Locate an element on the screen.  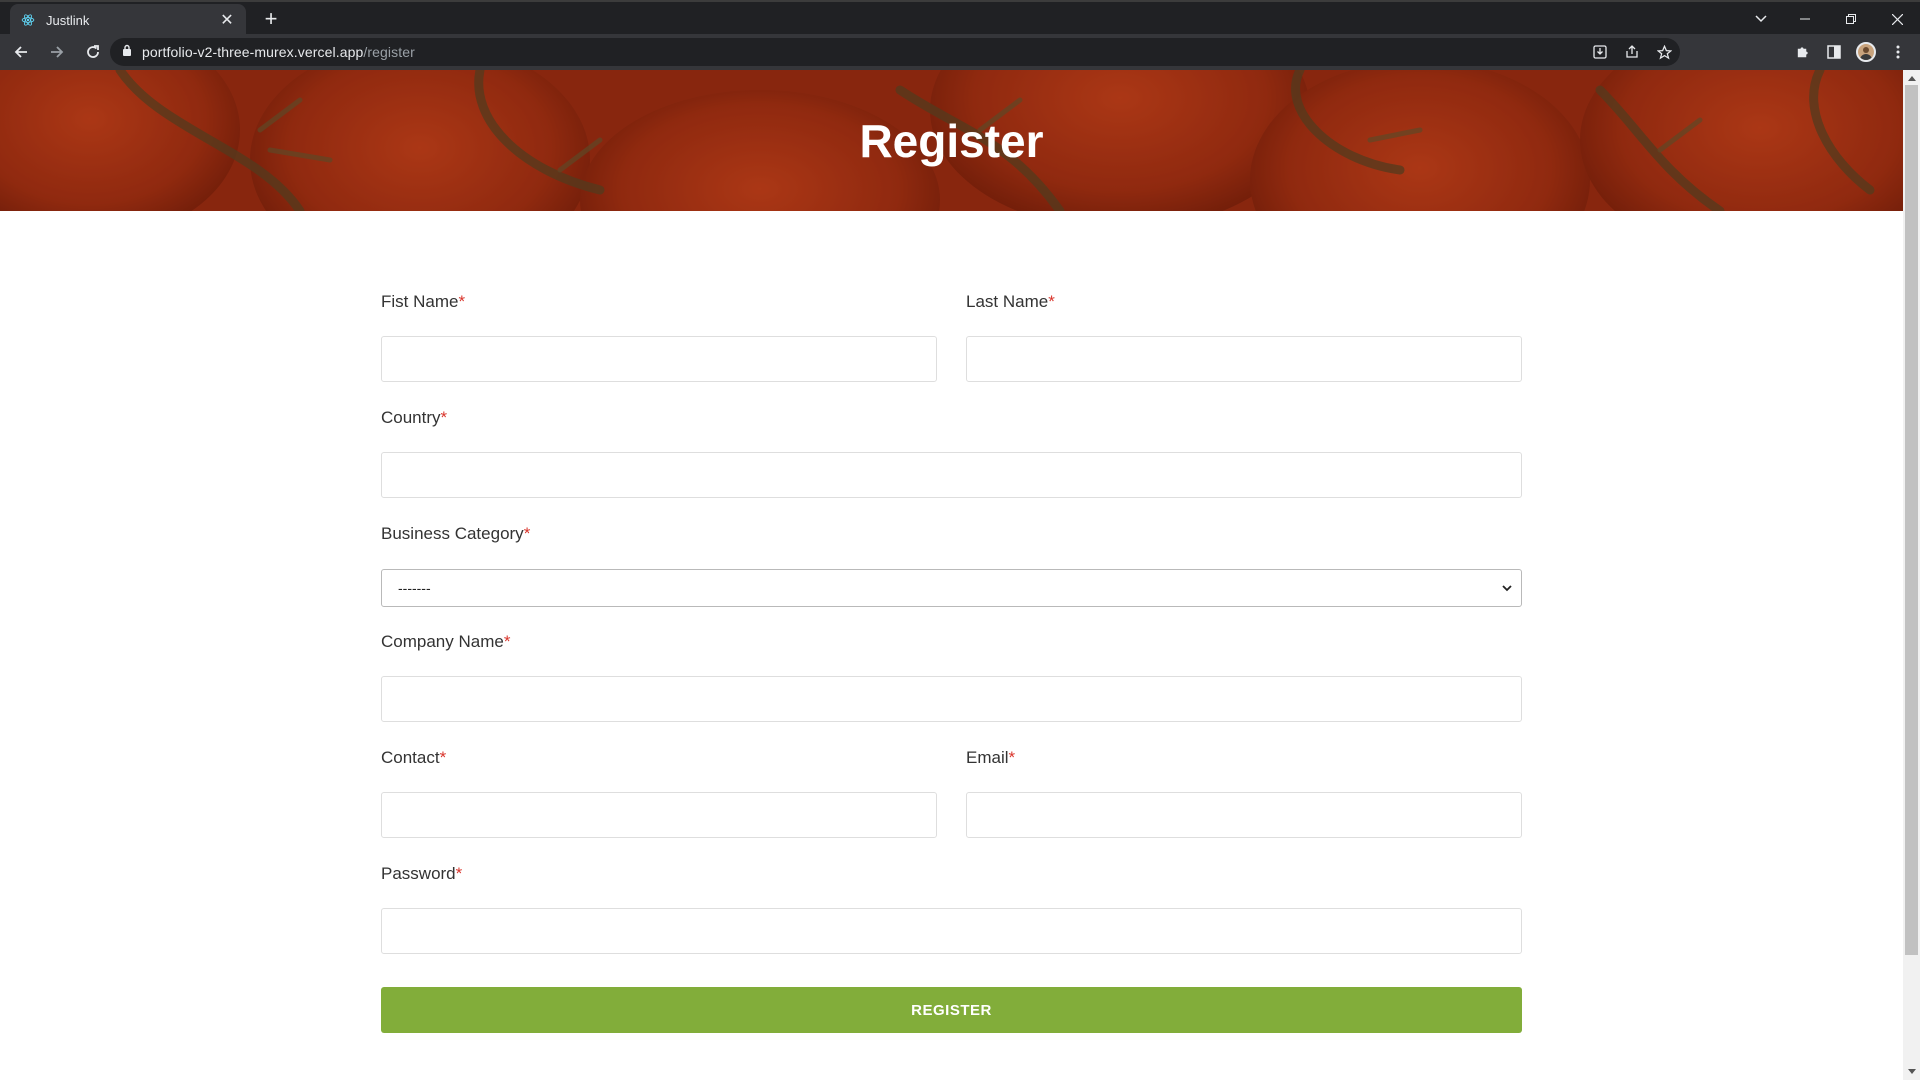
last-name-input is located at coordinates (1244, 359).